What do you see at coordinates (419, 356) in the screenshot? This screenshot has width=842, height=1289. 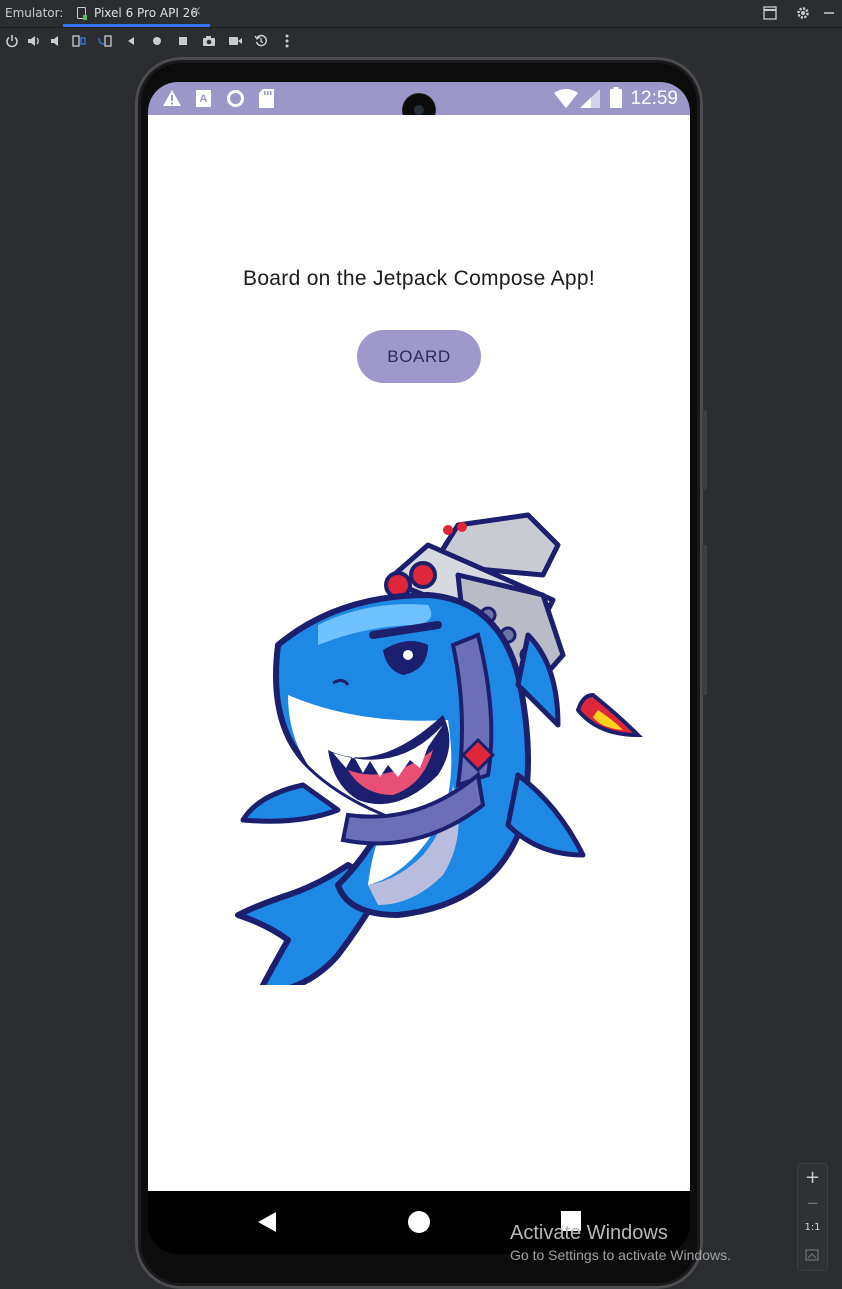 I see `board-button: BOARD` at bounding box center [419, 356].